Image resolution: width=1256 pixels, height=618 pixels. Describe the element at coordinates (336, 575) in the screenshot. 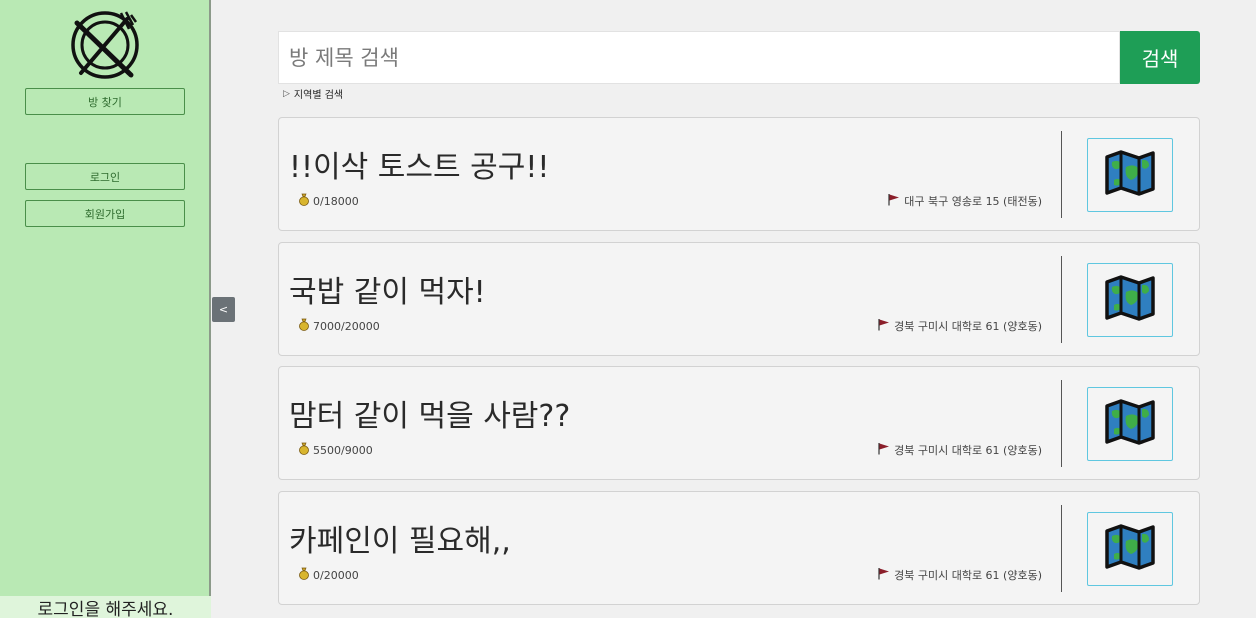

I see `room-price-value: 0/20000` at that location.